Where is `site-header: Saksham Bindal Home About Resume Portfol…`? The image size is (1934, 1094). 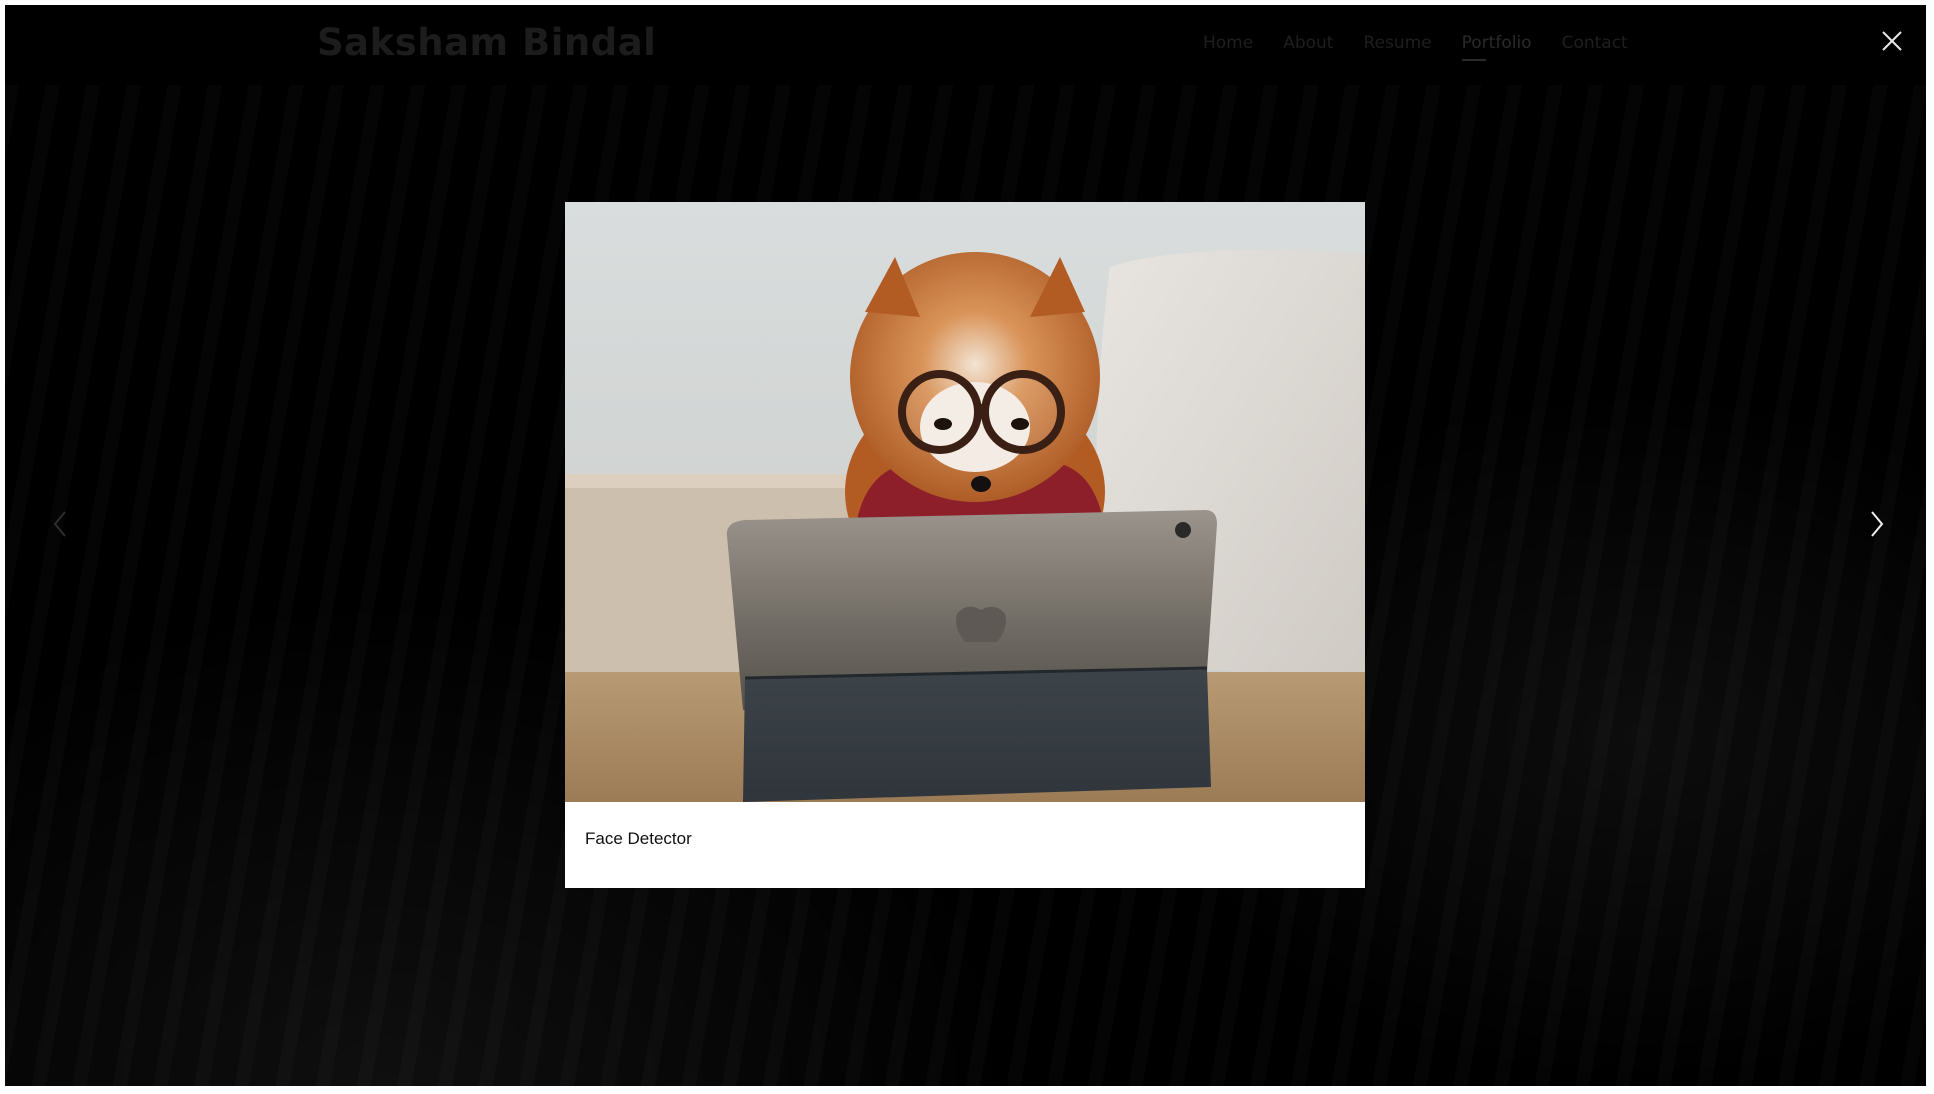 site-header: Saksham Bindal Home About Resume Portfol… is located at coordinates (965, 45).